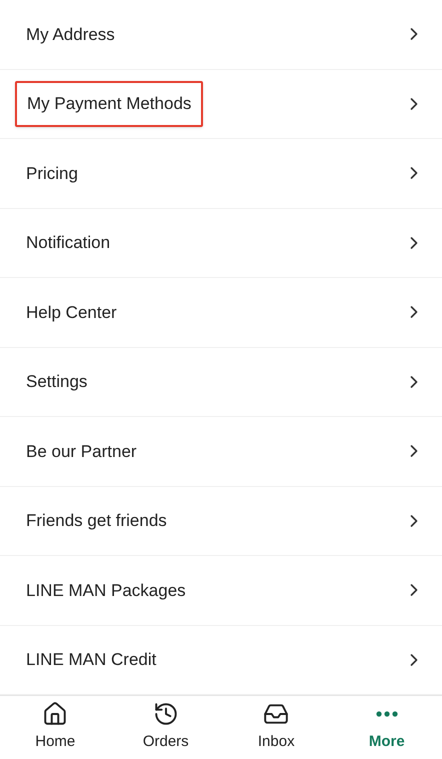  Describe the element at coordinates (387, 727) in the screenshot. I see `nav-tab: More` at that location.